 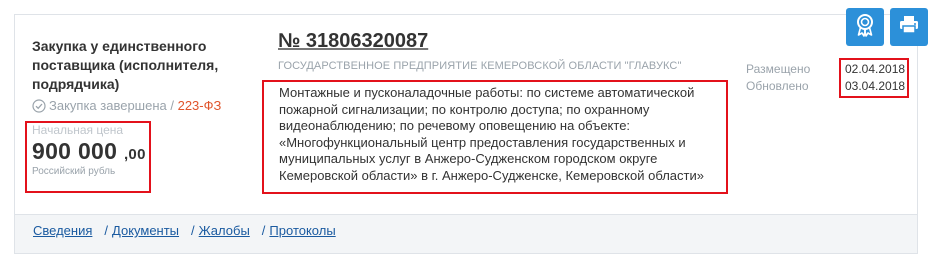 What do you see at coordinates (75, 151) in the screenshot?
I see `price-main: 900 000` at bounding box center [75, 151].